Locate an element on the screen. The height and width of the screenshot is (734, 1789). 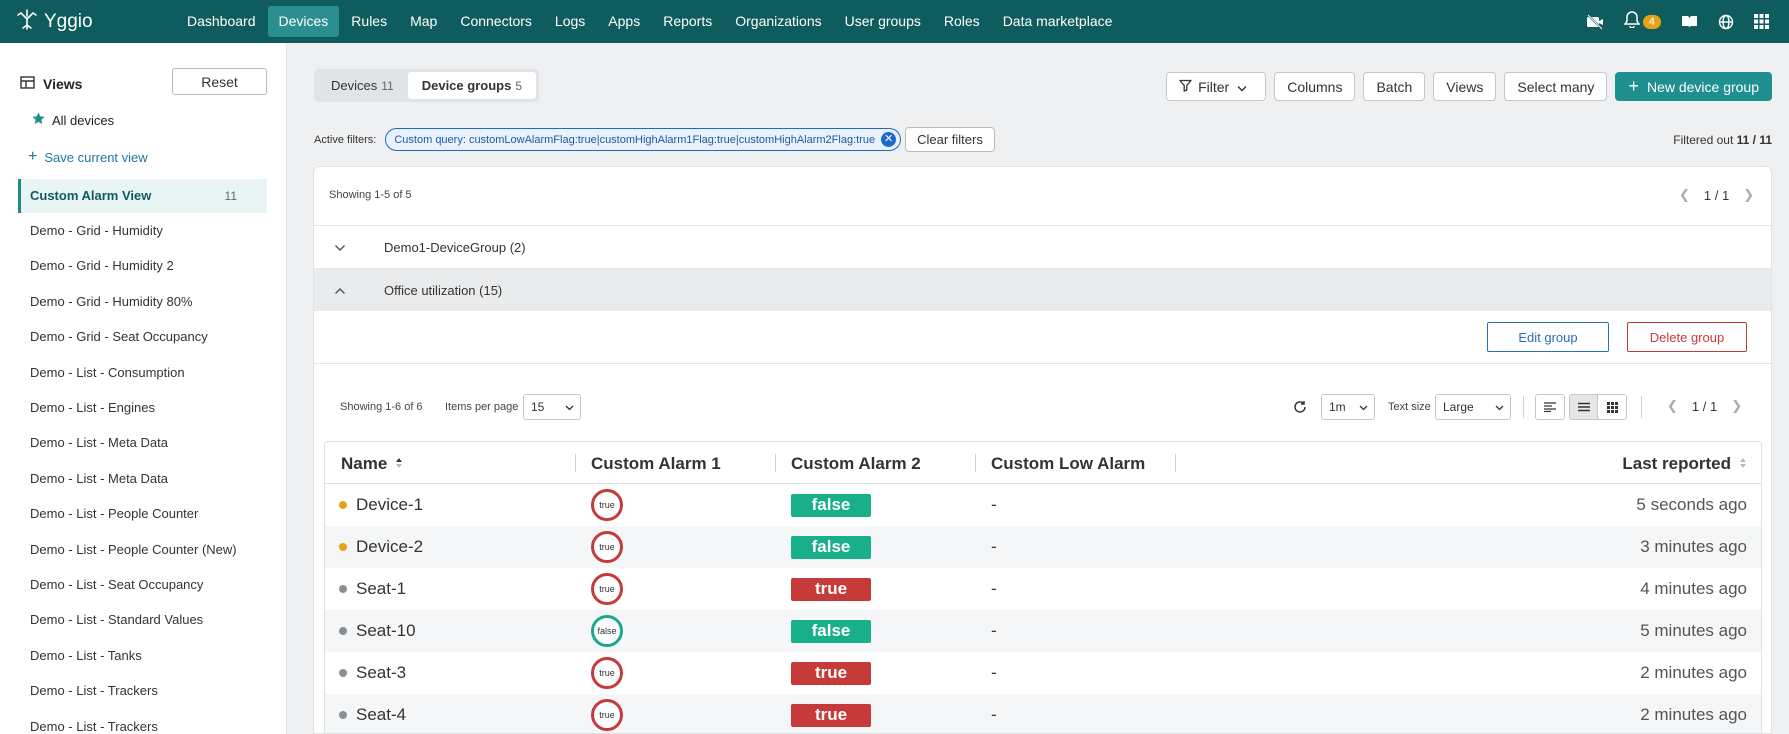
column-header-last-reported: Last reported is located at coordinates (1684, 464).